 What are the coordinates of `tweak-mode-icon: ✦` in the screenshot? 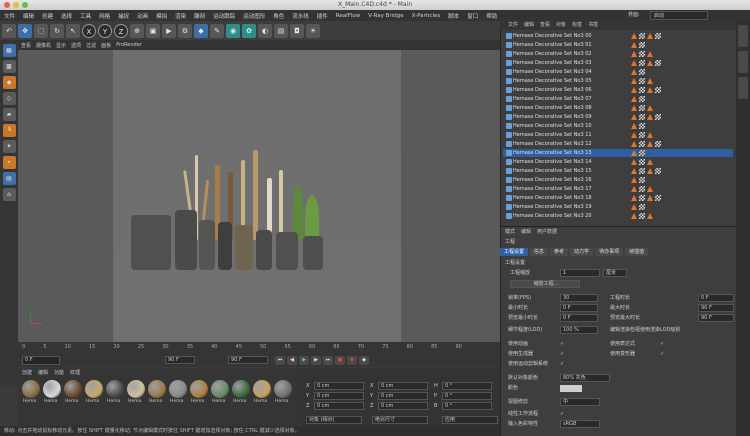 It's located at (9, 146).